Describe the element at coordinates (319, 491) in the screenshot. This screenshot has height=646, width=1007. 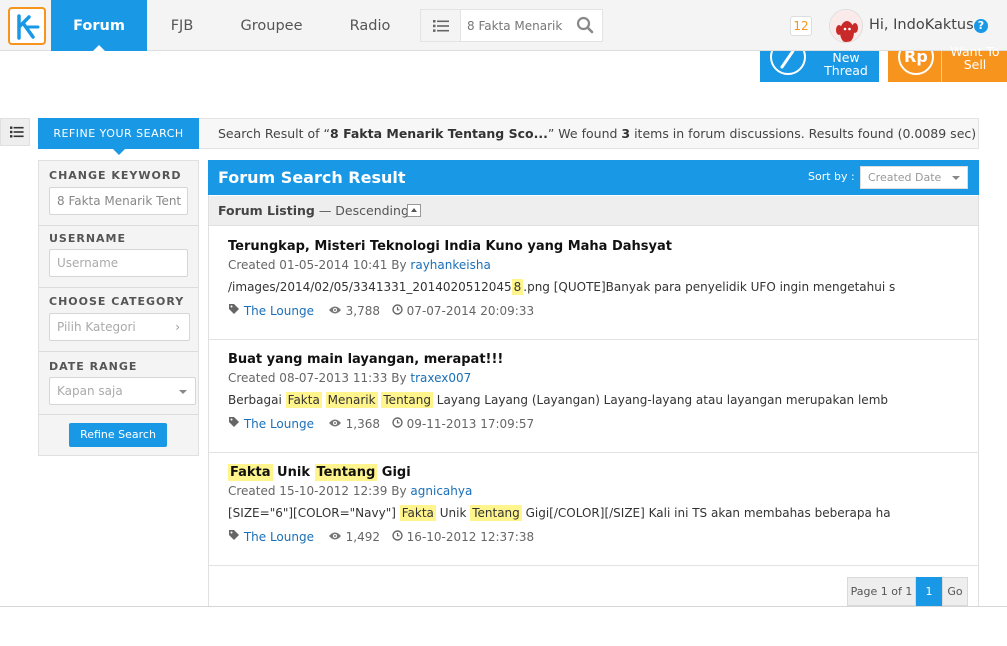
I see `created-info: Created 15-10-2012 12:39 By` at that location.